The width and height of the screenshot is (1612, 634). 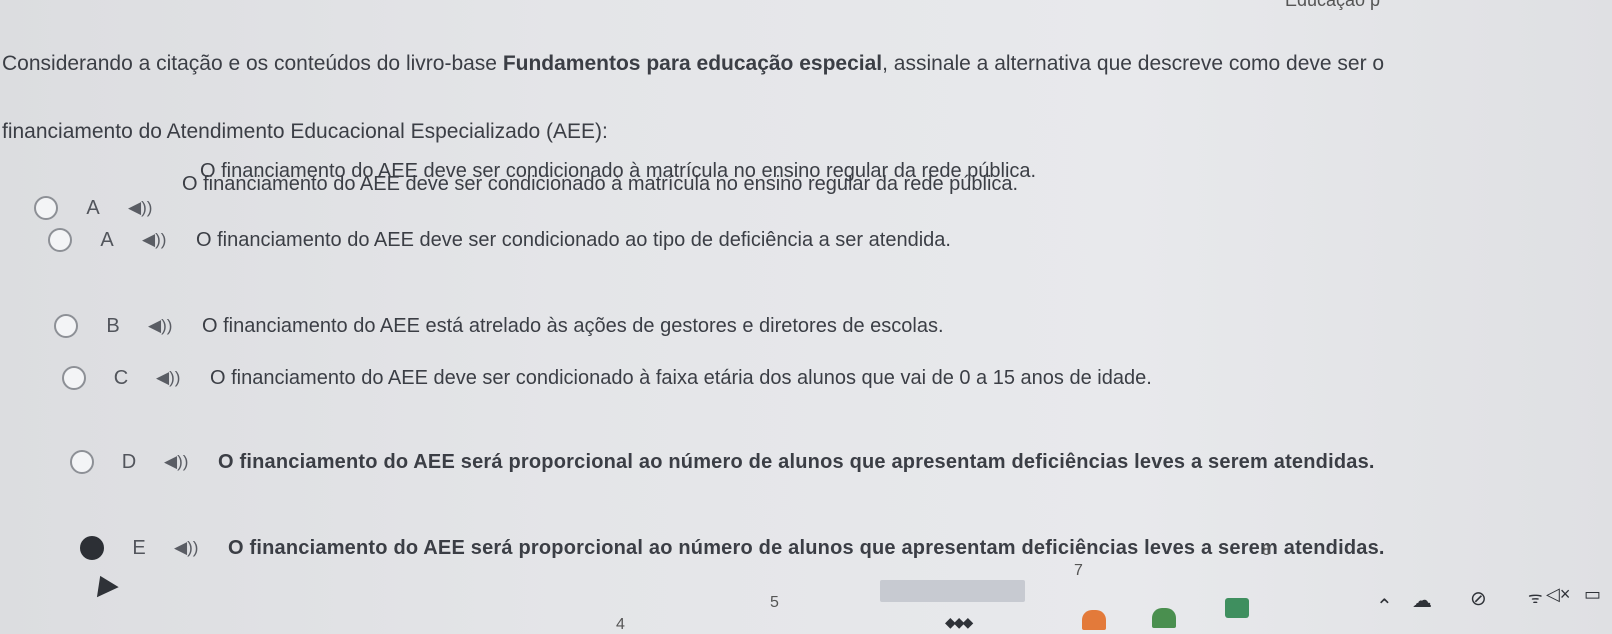 I want to click on chevron-up-icon: ⌃, so click(x=1384, y=606).